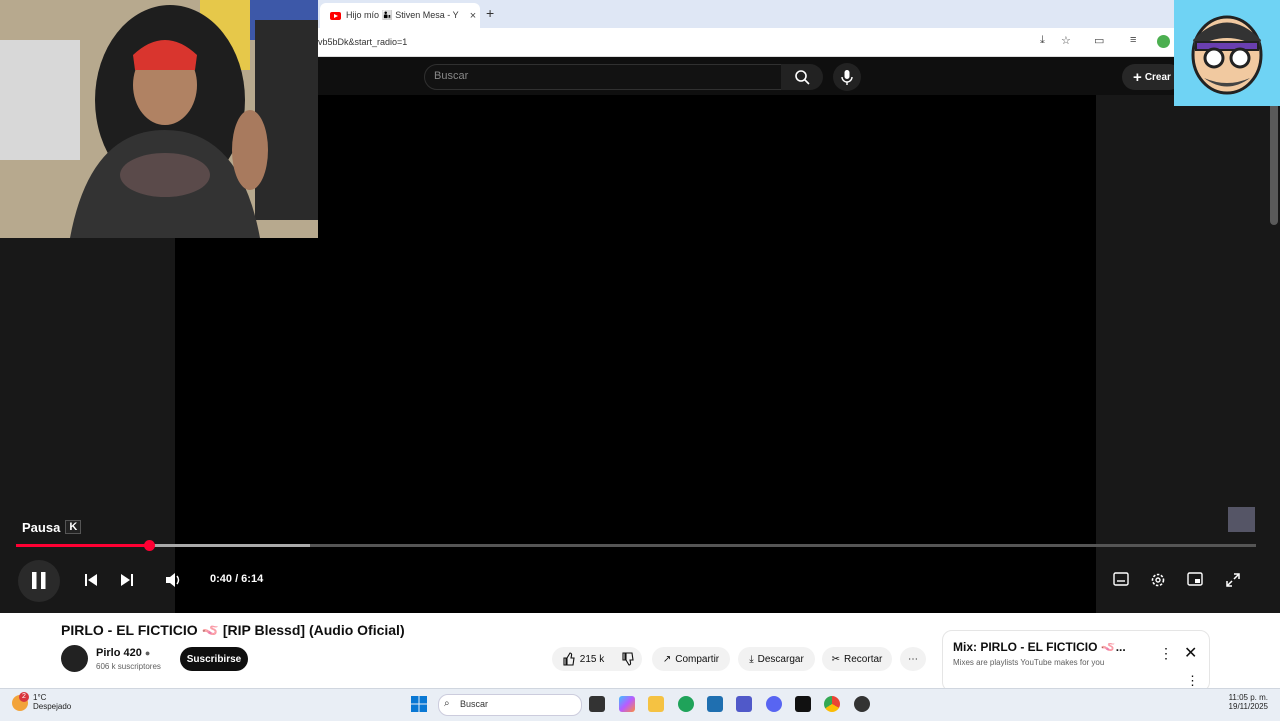  Describe the element at coordinates (1042, 40) in the screenshot. I see `install-app-icon: ⤓` at that location.